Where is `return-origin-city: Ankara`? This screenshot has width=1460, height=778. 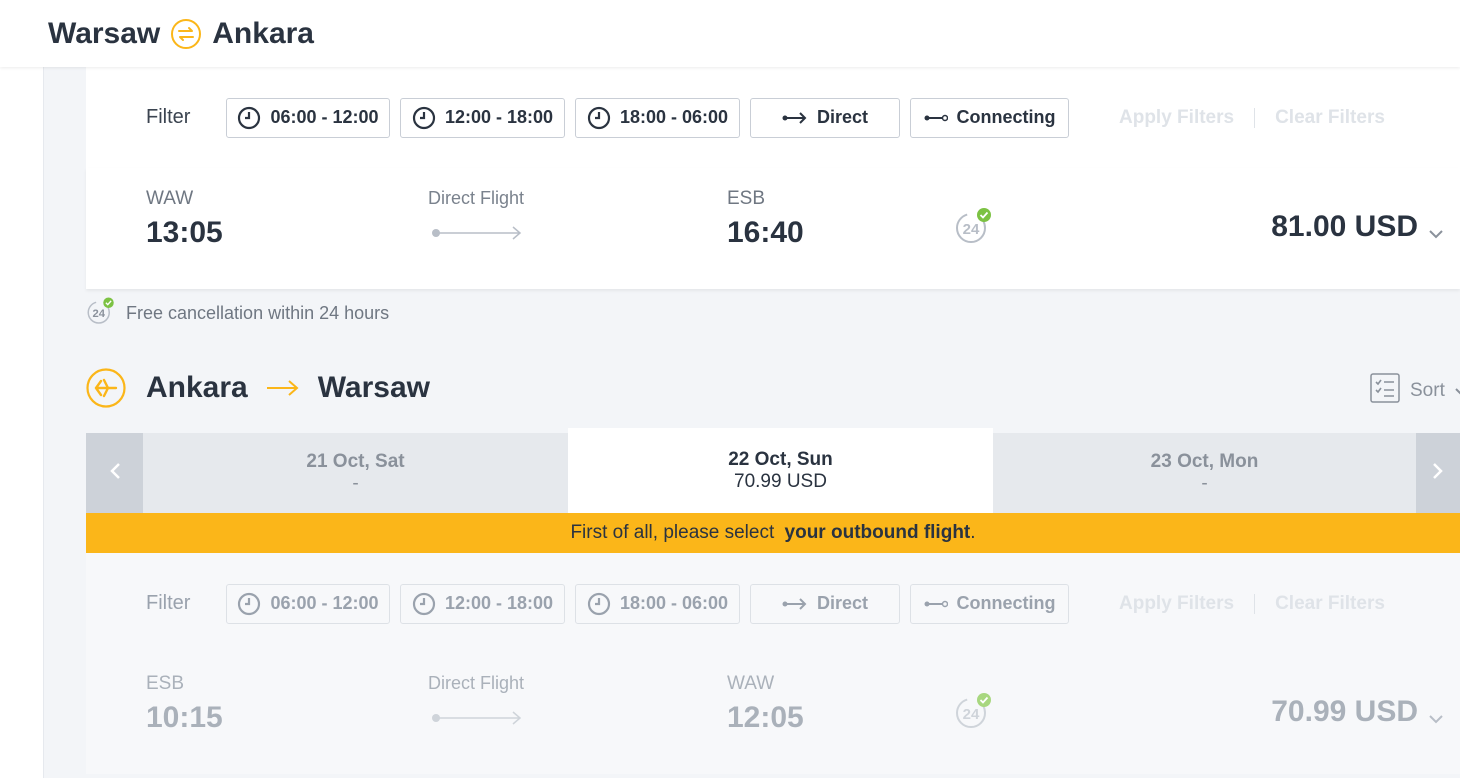
return-origin-city: Ankara is located at coordinates (197, 387).